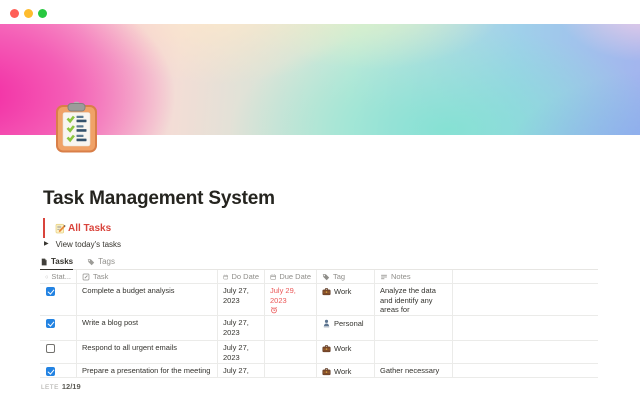 The image size is (640, 400). I want to click on callout-label: All Tasks, so click(90, 228).